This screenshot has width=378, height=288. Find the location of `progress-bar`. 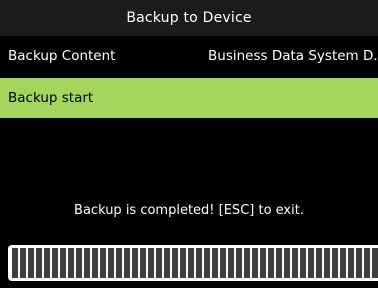

progress-bar is located at coordinates (193, 263).